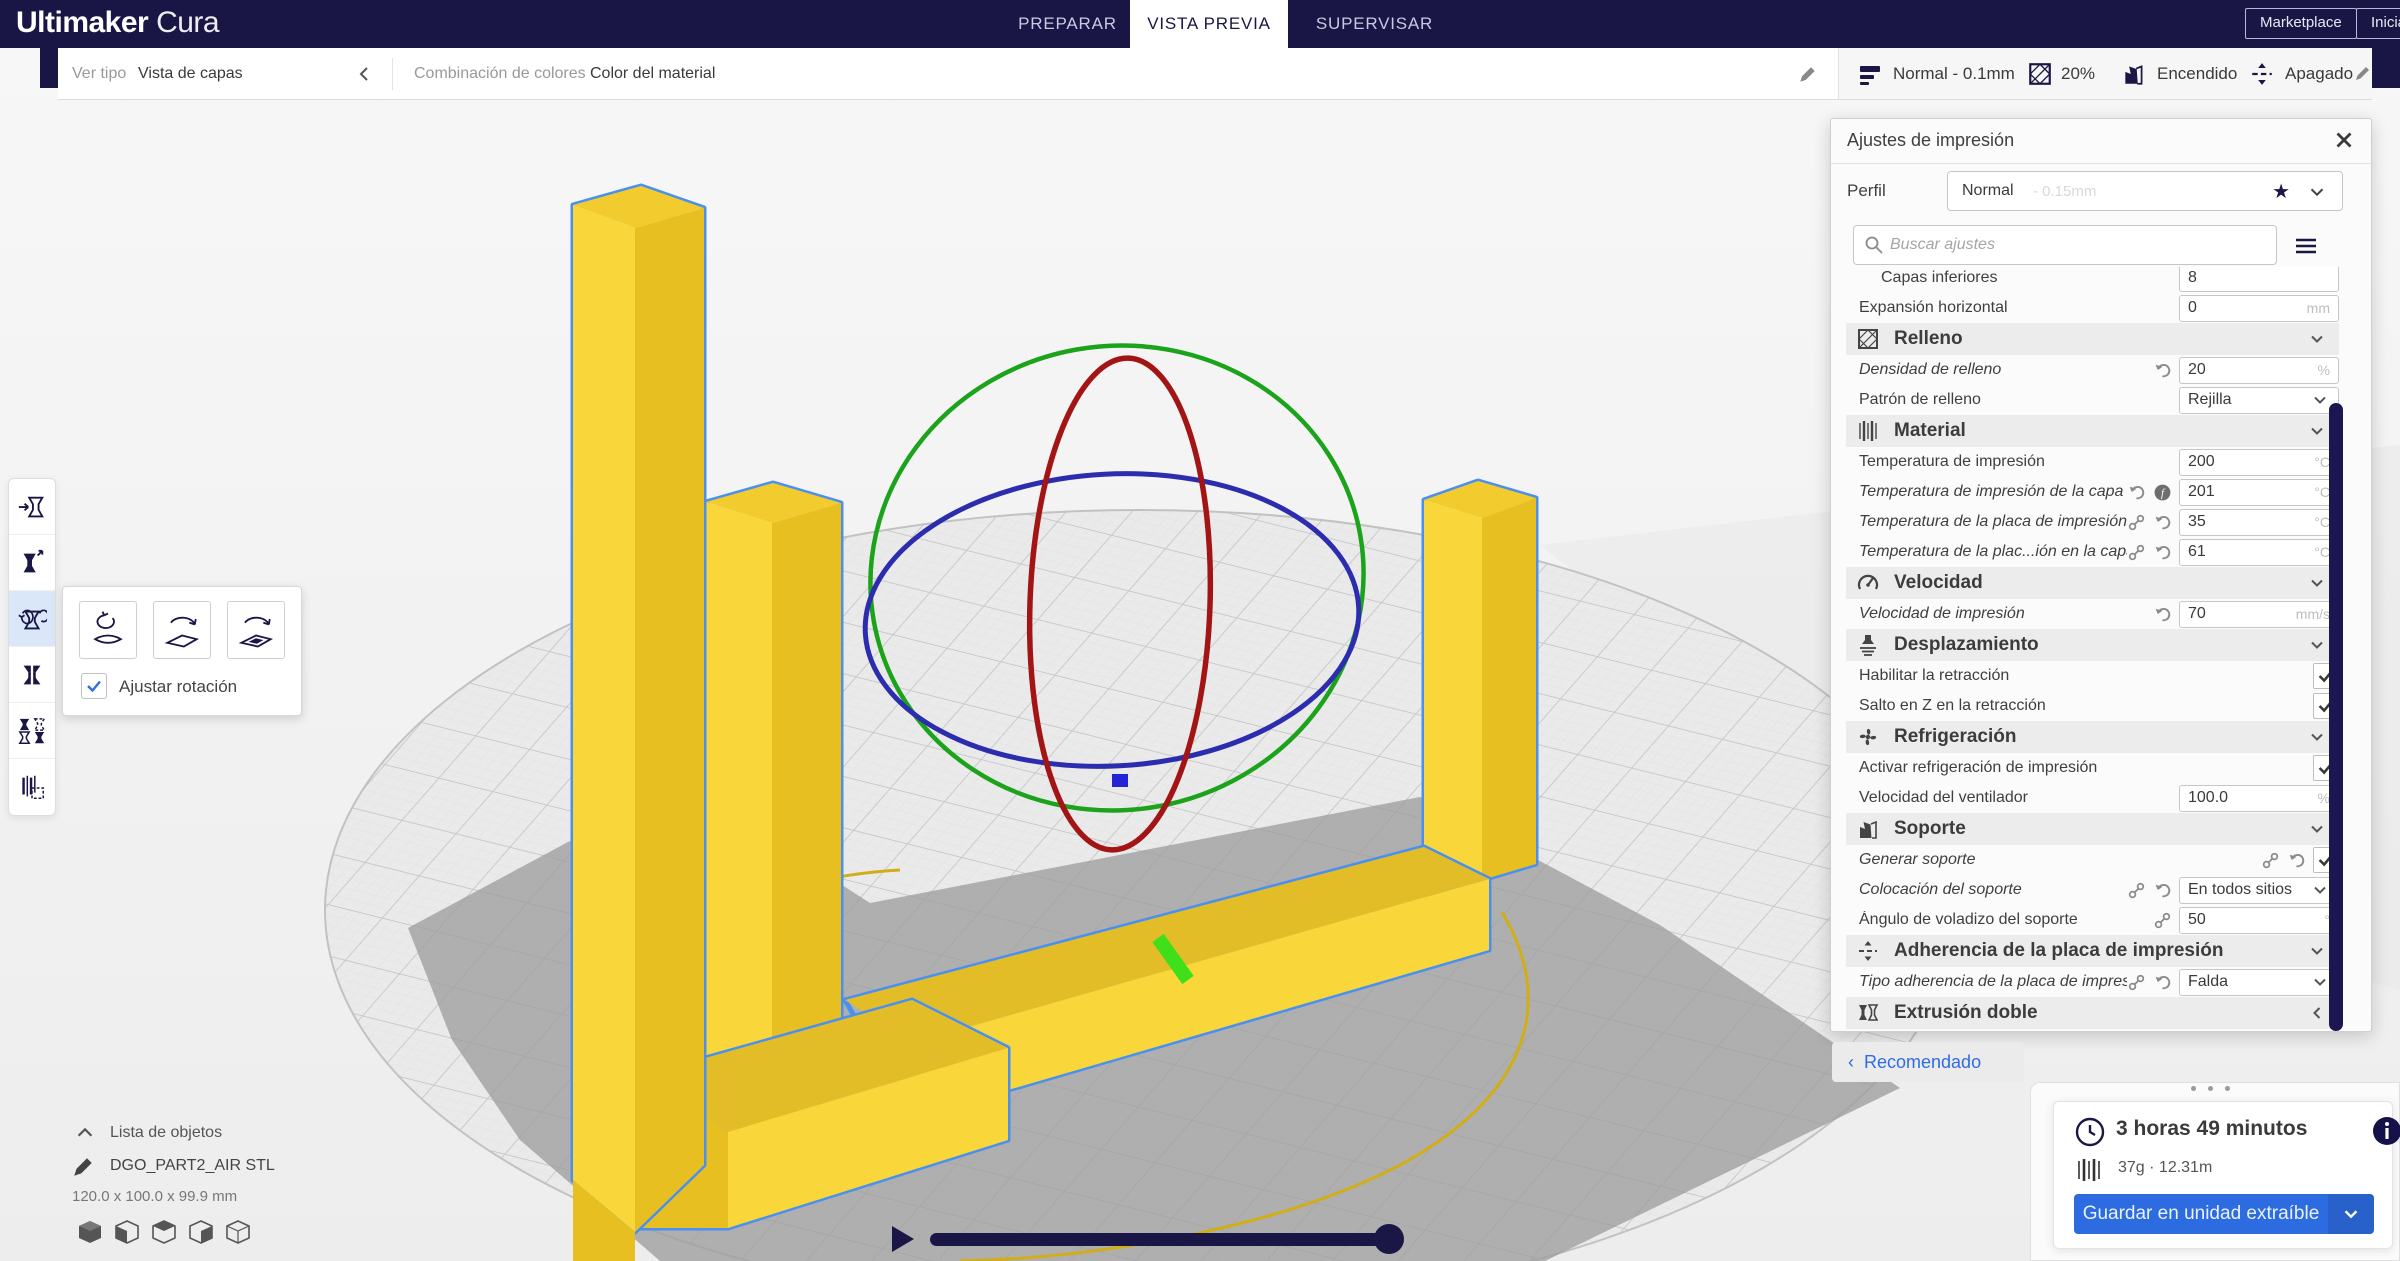  Describe the element at coordinates (32, 787) in the screenshot. I see `tool-support-blocker` at that location.